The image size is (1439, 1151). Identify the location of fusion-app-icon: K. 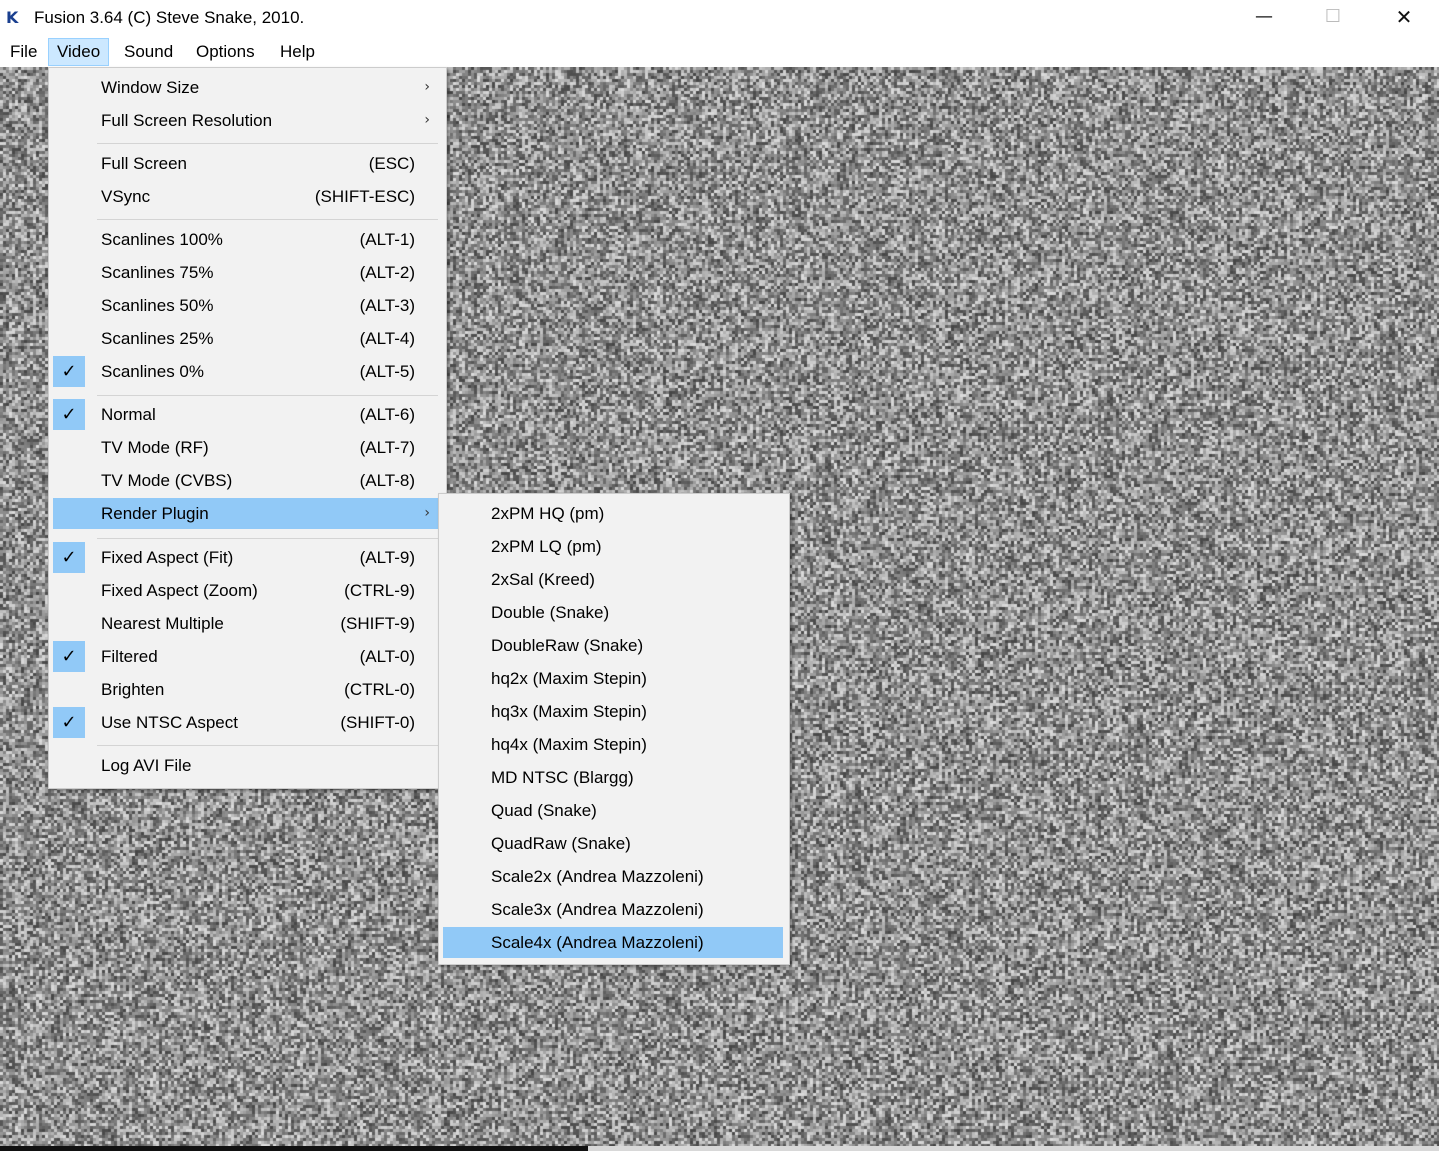
(16, 18).